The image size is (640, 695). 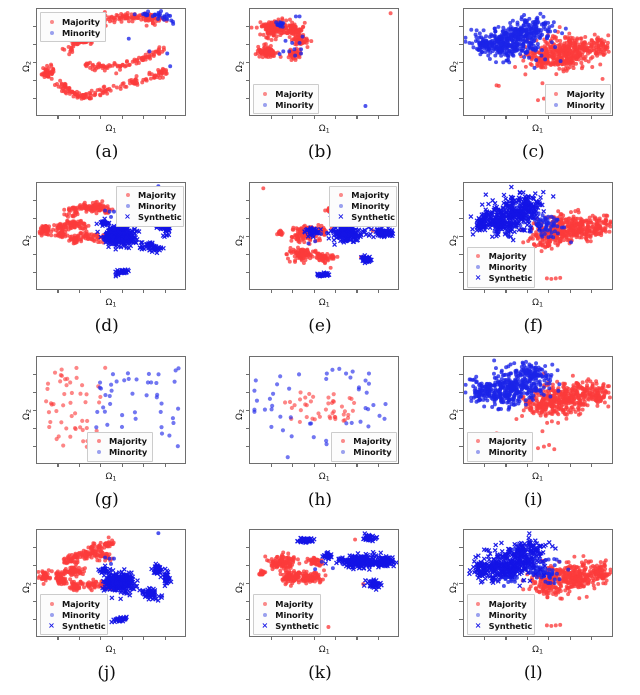 I want to click on legend: Majority Minority, so click(x=120, y=446).